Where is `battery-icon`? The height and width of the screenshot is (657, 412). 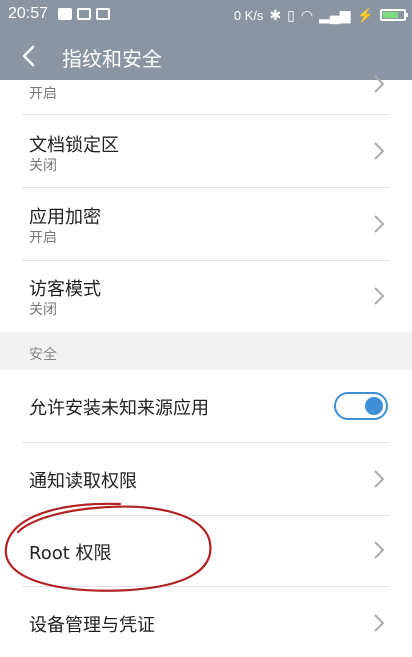 battery-icon is located at coordinates (394, 15).